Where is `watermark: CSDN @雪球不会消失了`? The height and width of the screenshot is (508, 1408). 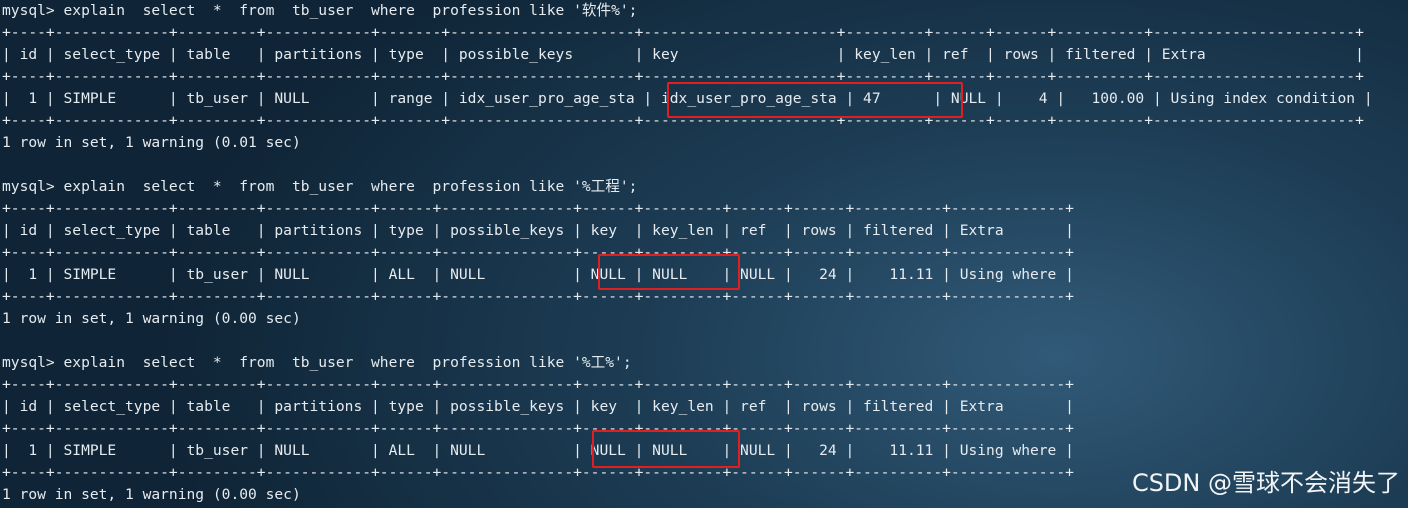 watermark: CSDN @雪球不会消失了 is located at coordinates (1265, 483).